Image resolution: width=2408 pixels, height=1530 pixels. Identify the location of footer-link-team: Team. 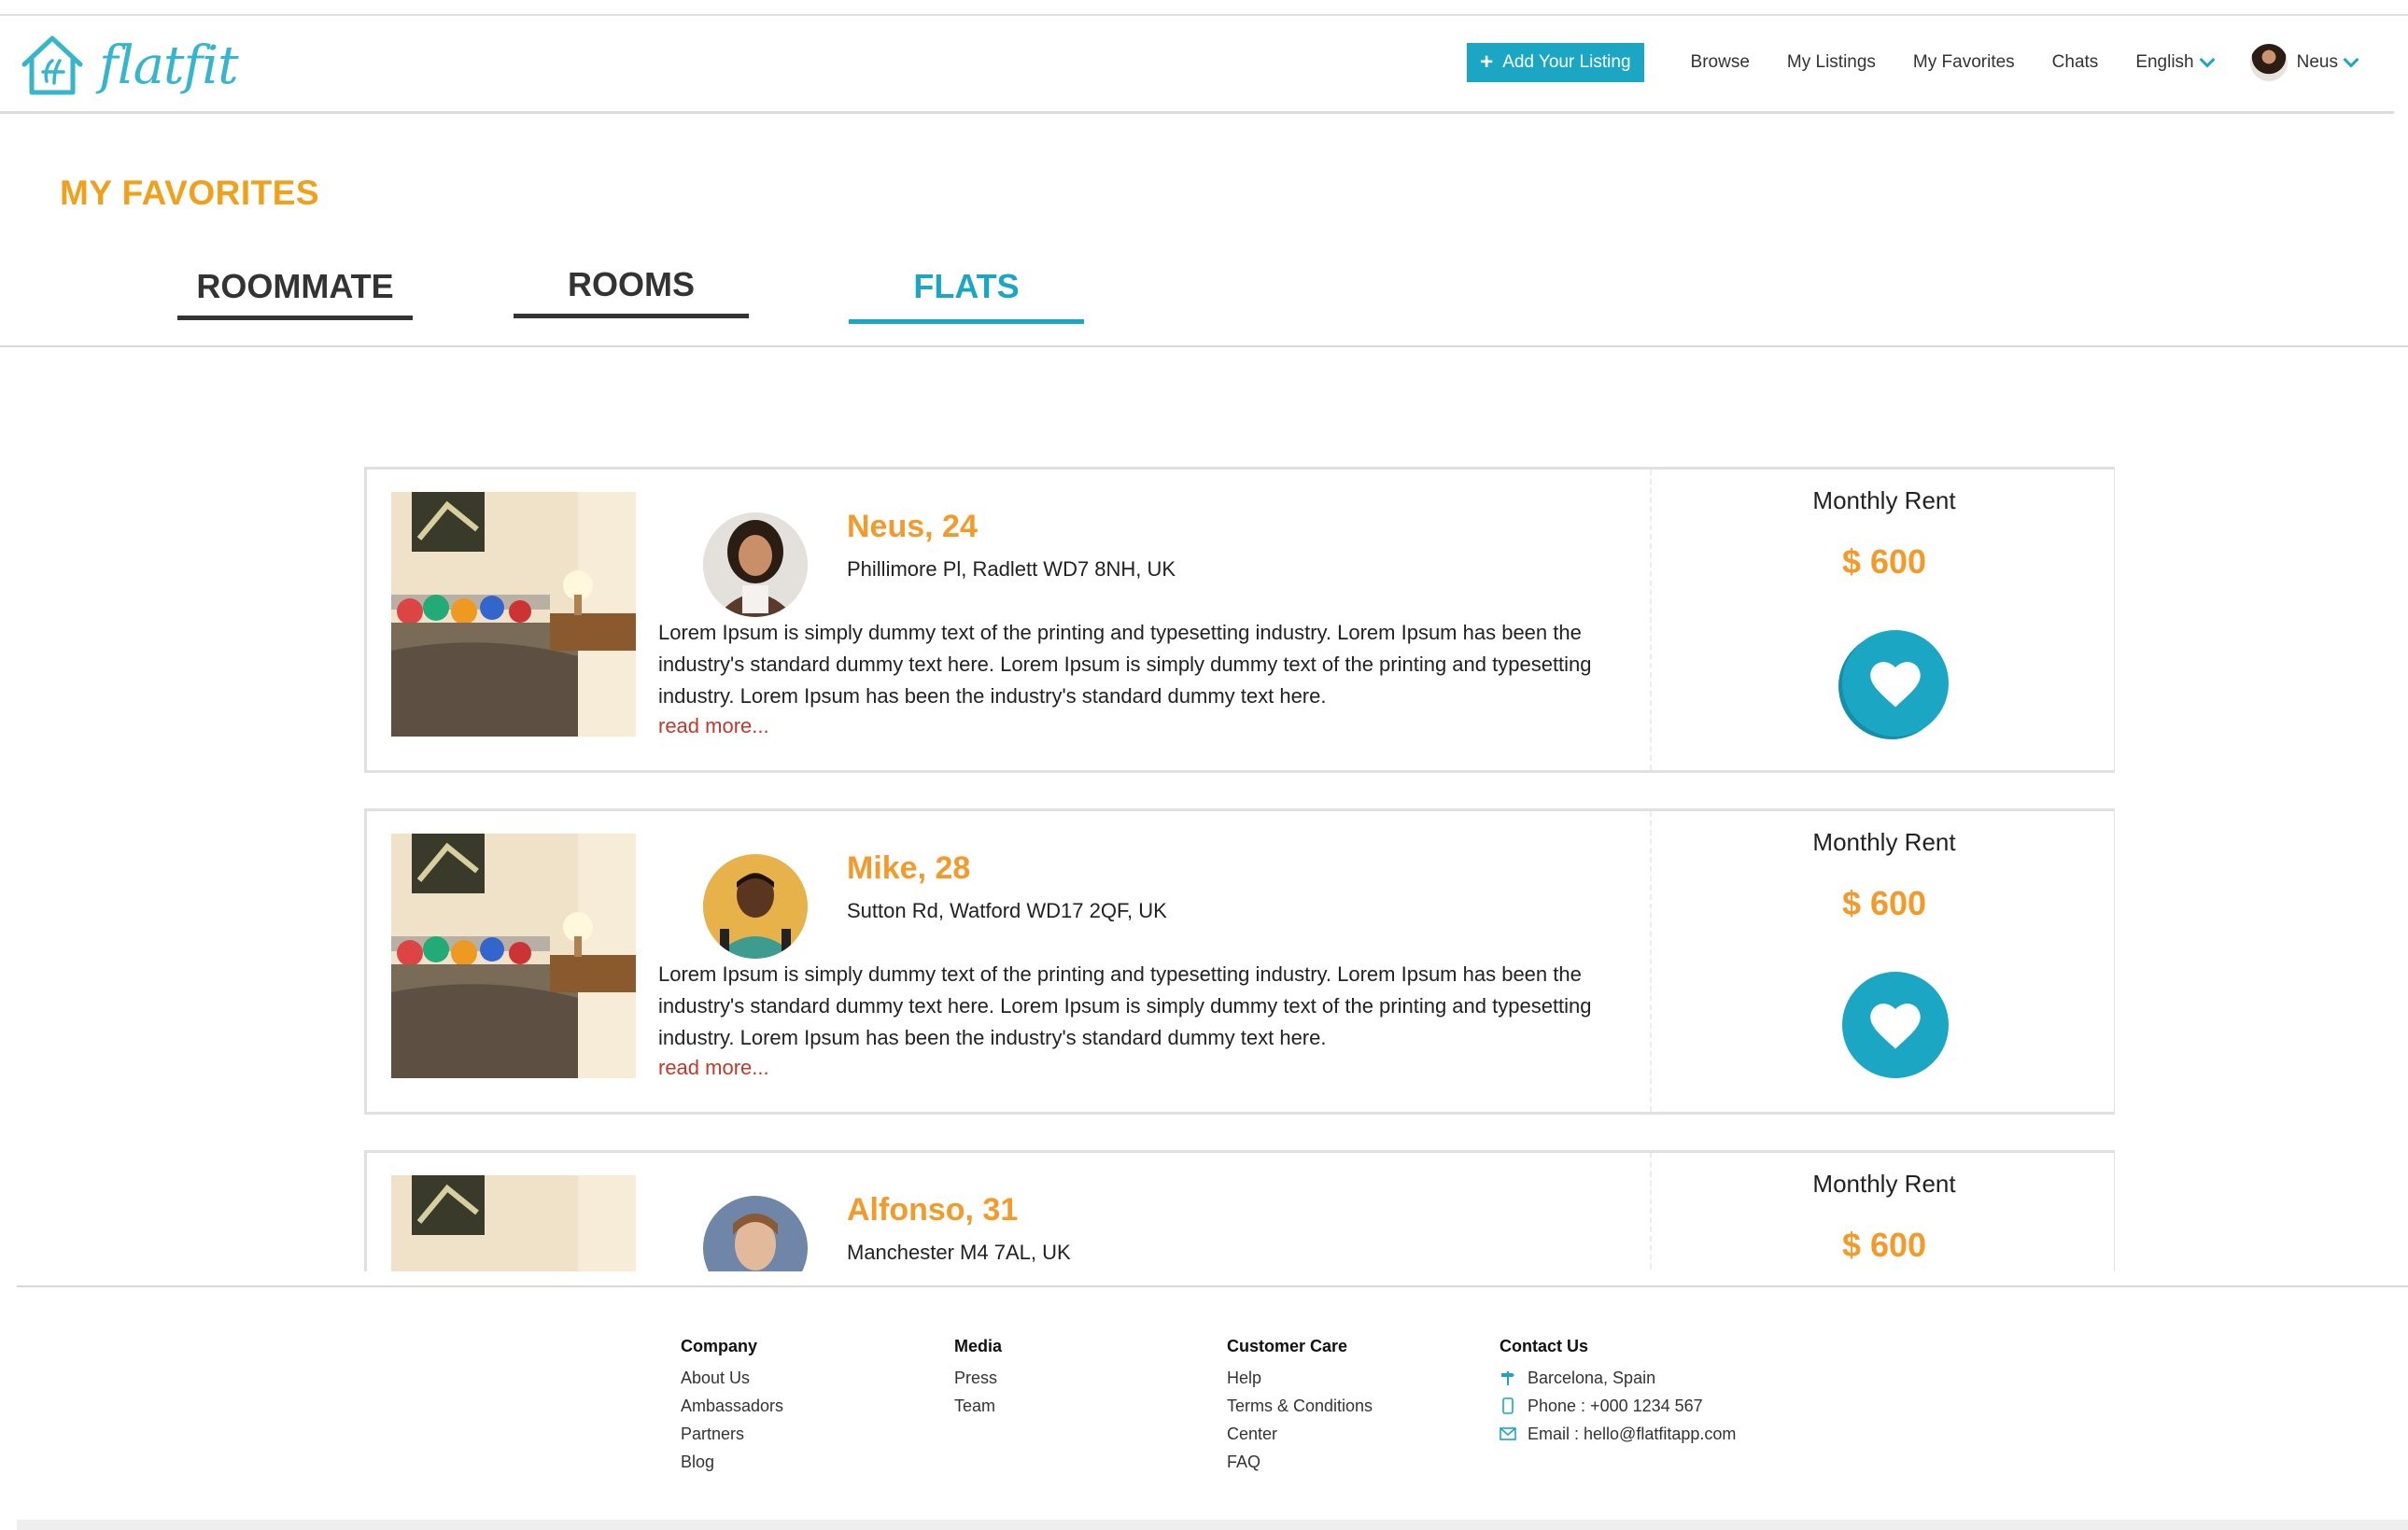
(978, 1406).